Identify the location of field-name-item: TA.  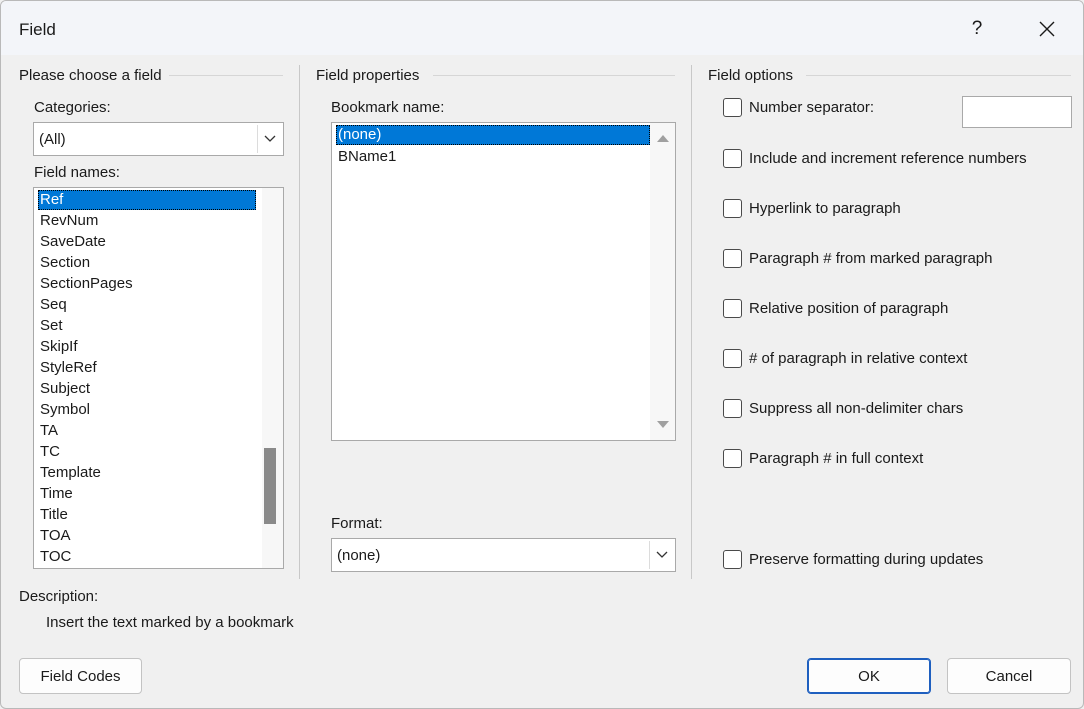
(147, 431).